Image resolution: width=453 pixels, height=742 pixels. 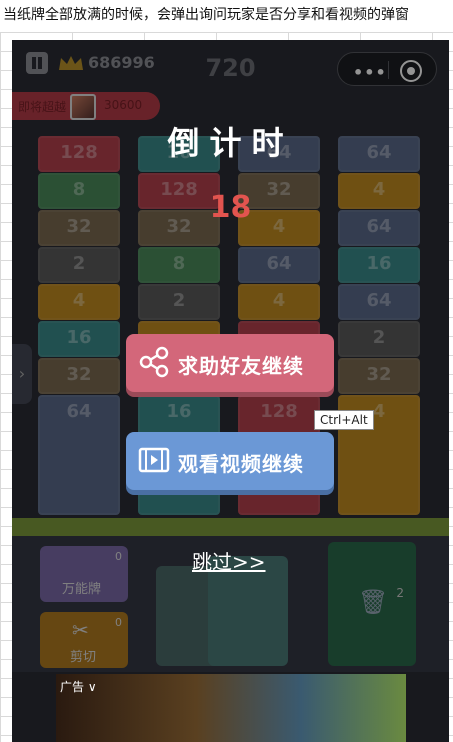 What do you see at coordinates (241, 366) in the screenshot?
I see `share-continue-label: 求助好友继续` at bounding box center [241, 366].